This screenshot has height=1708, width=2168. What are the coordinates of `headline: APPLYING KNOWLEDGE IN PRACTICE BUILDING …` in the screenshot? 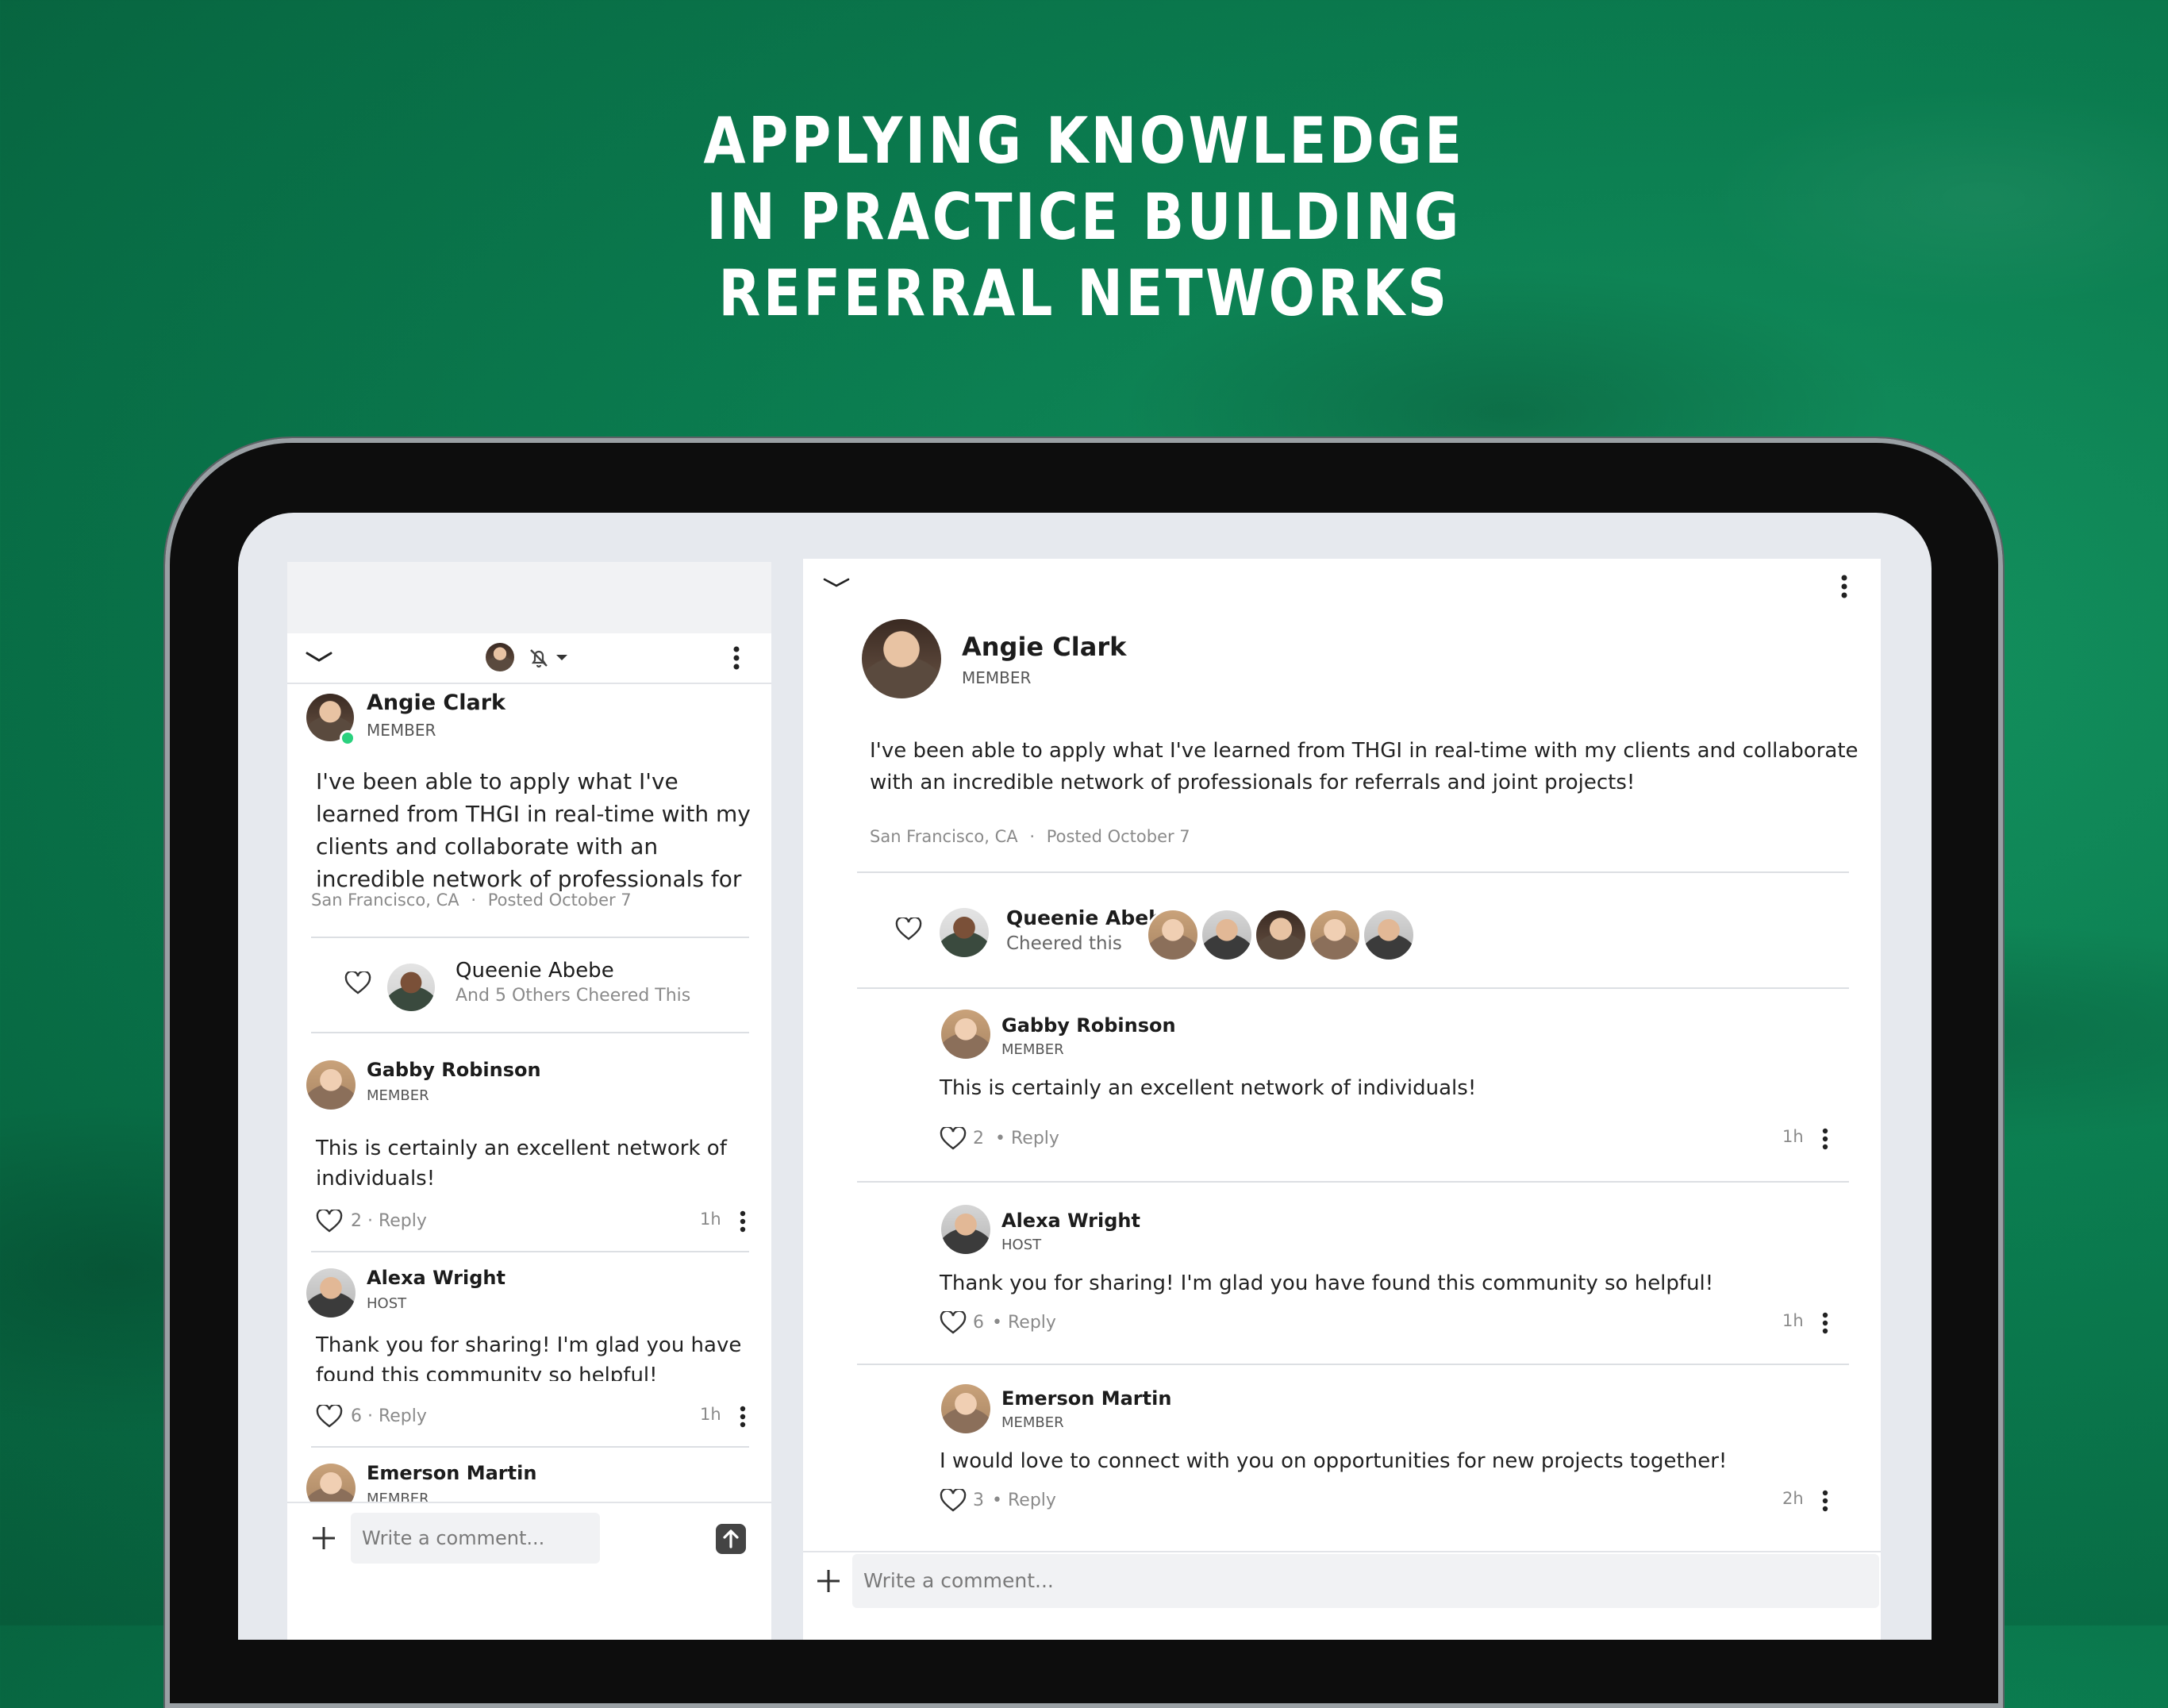 It's located at (1084, 217).